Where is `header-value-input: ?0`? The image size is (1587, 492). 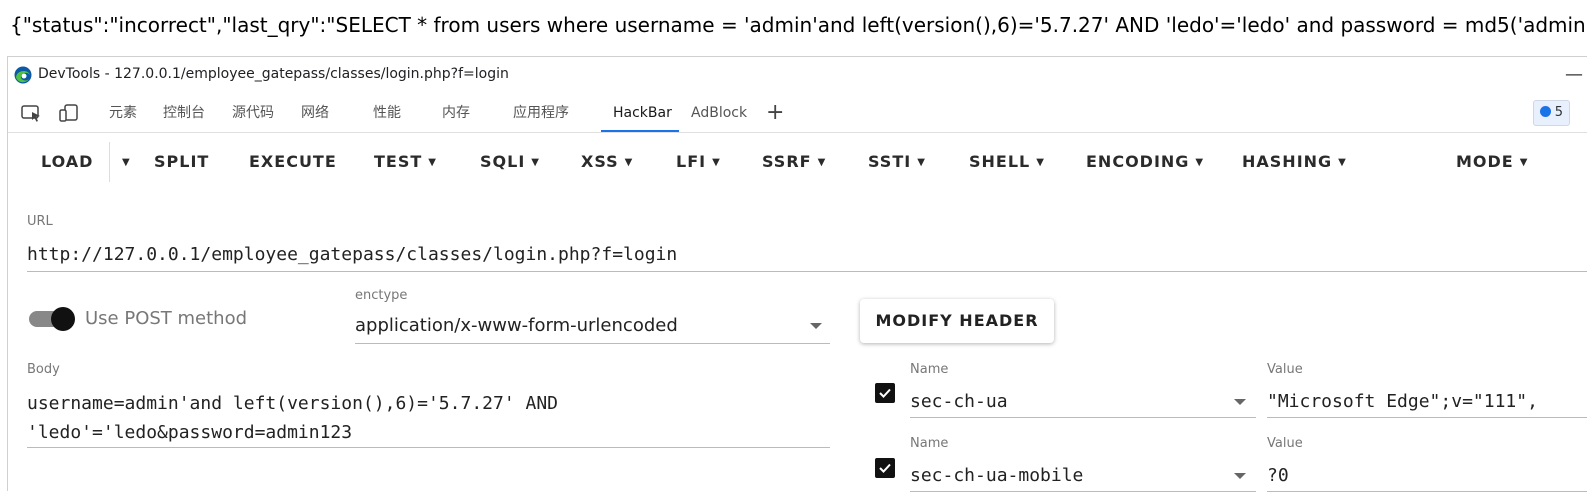 header-value-input: ?0 is located at coordinates (1427, 476).